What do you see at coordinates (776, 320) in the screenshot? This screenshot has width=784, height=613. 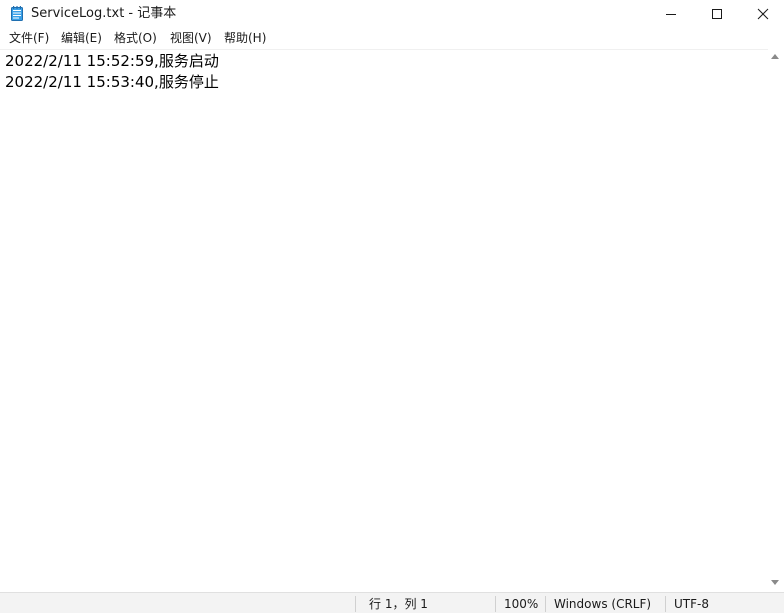 I see `vertical-scrollbar` at bounding box center [776, 320].